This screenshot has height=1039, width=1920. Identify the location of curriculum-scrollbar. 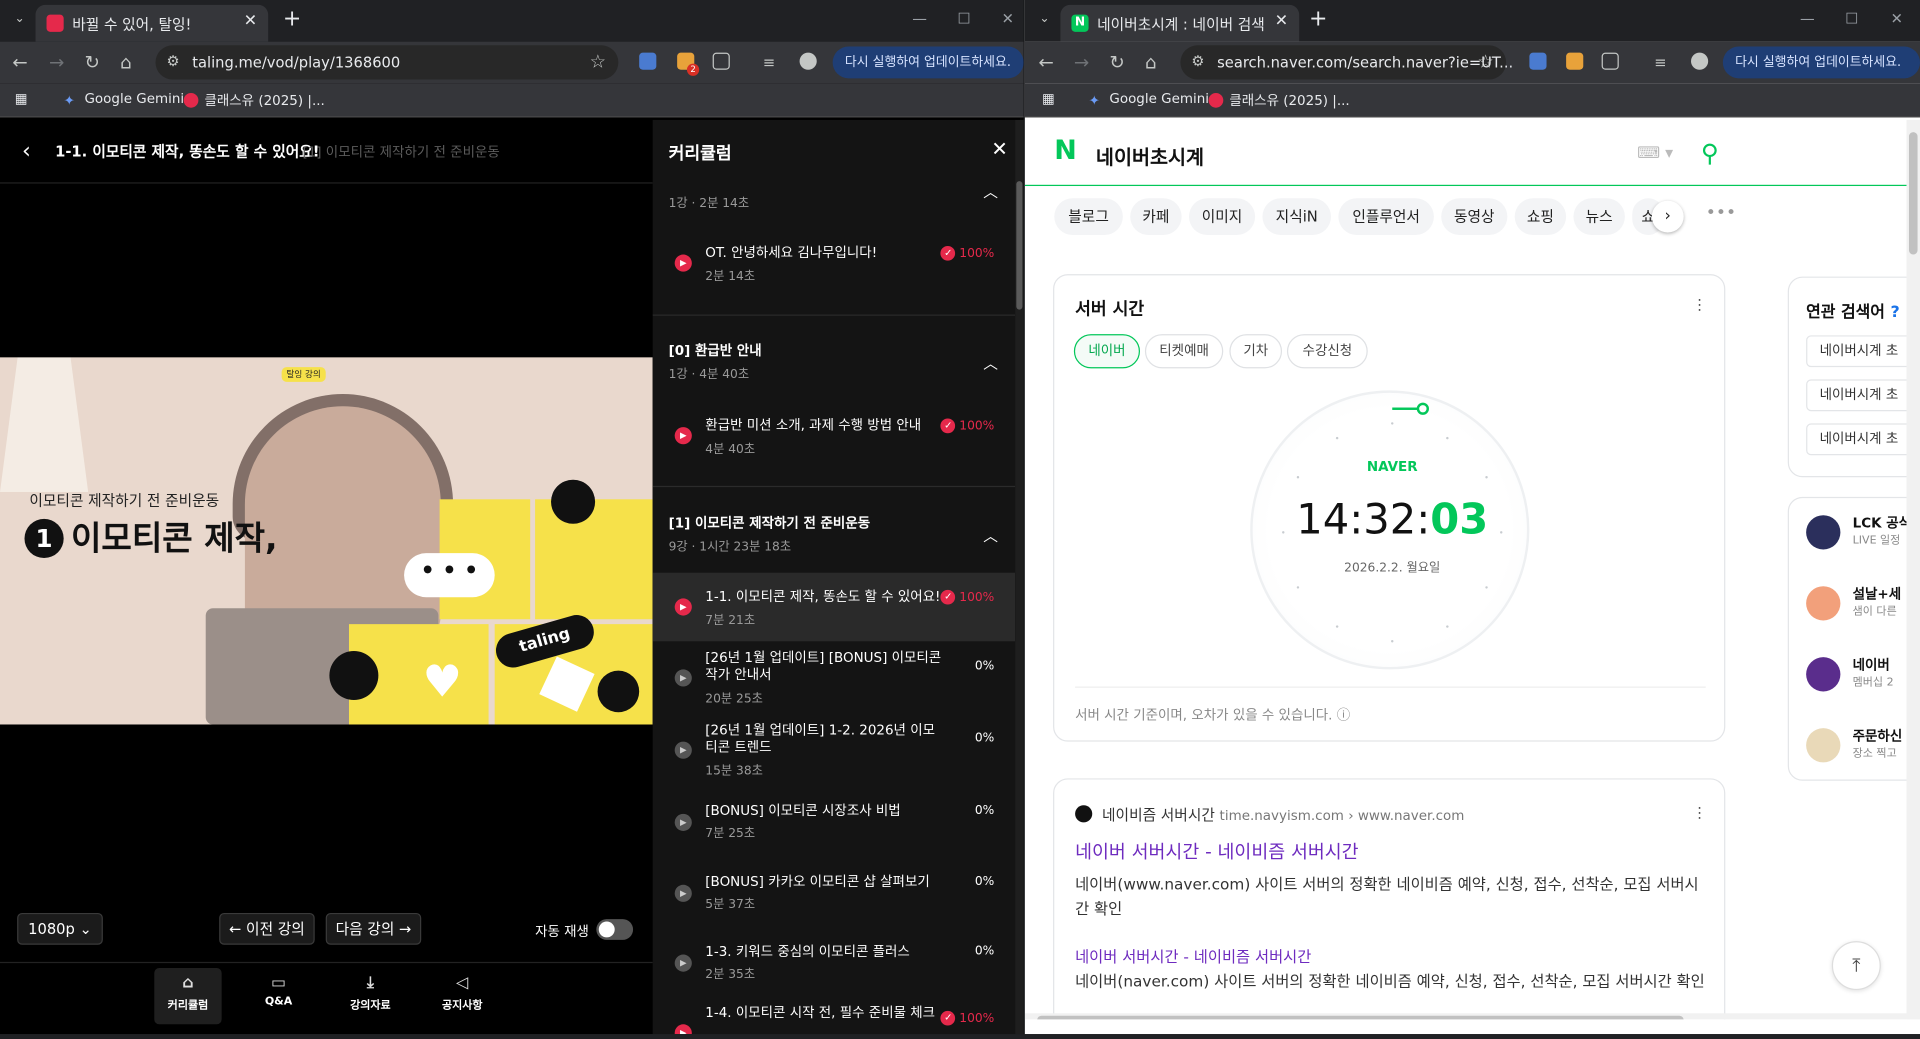
(1019, 577).